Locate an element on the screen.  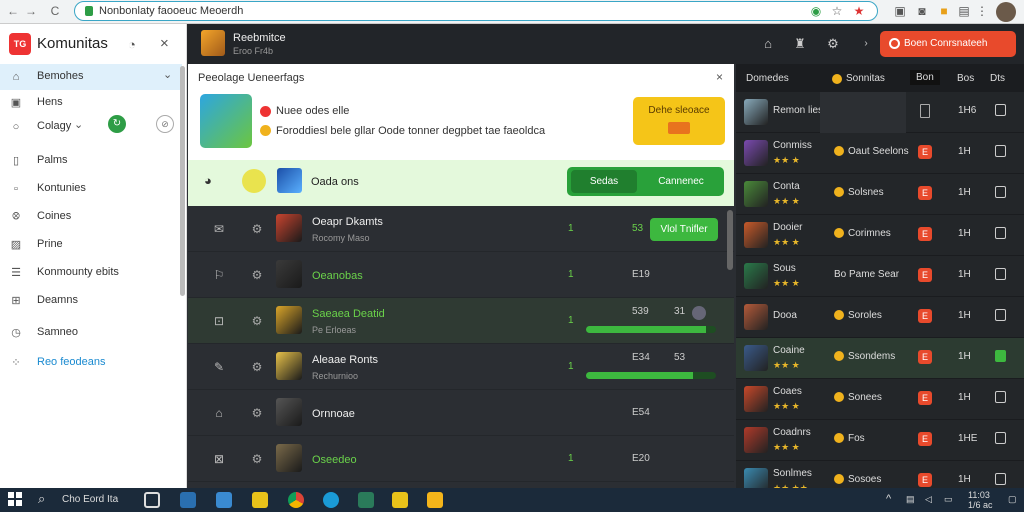
send-button: Sedas is located at coordinates (604, 181).